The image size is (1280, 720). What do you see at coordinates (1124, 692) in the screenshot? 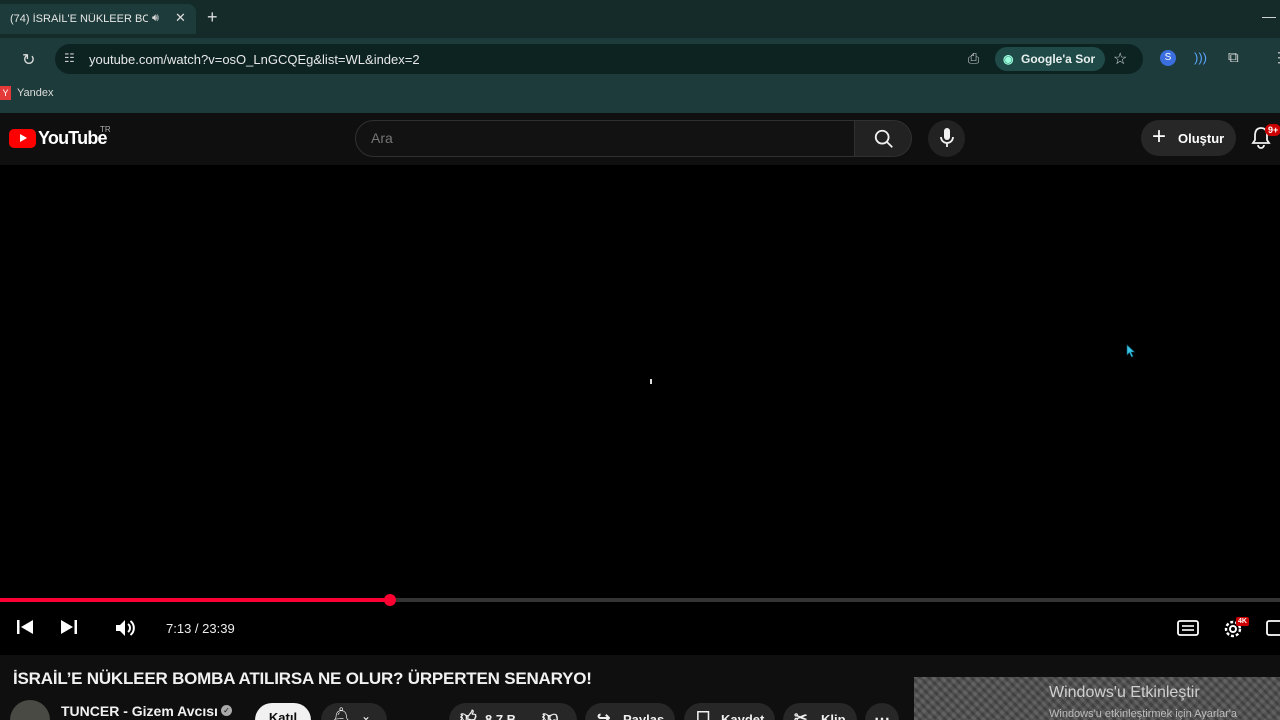
I see `activation-title: Windows'u Etkinleştir` at bounding box center [1124, 692].